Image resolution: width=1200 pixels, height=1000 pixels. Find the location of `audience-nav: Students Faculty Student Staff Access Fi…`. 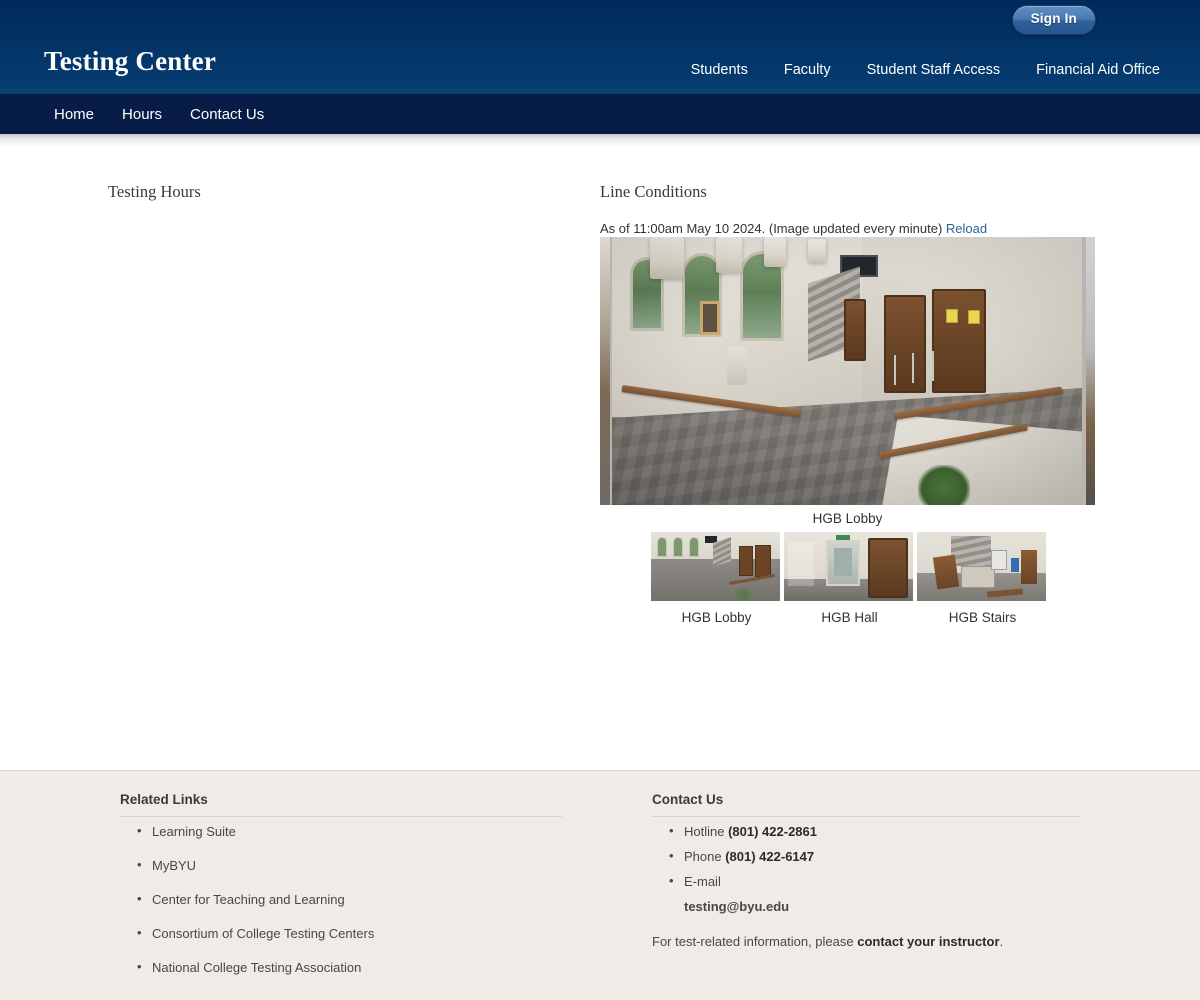

audience-nav: Students Faculty Student Staff Access Fi… is located at coordinates (916, 70).